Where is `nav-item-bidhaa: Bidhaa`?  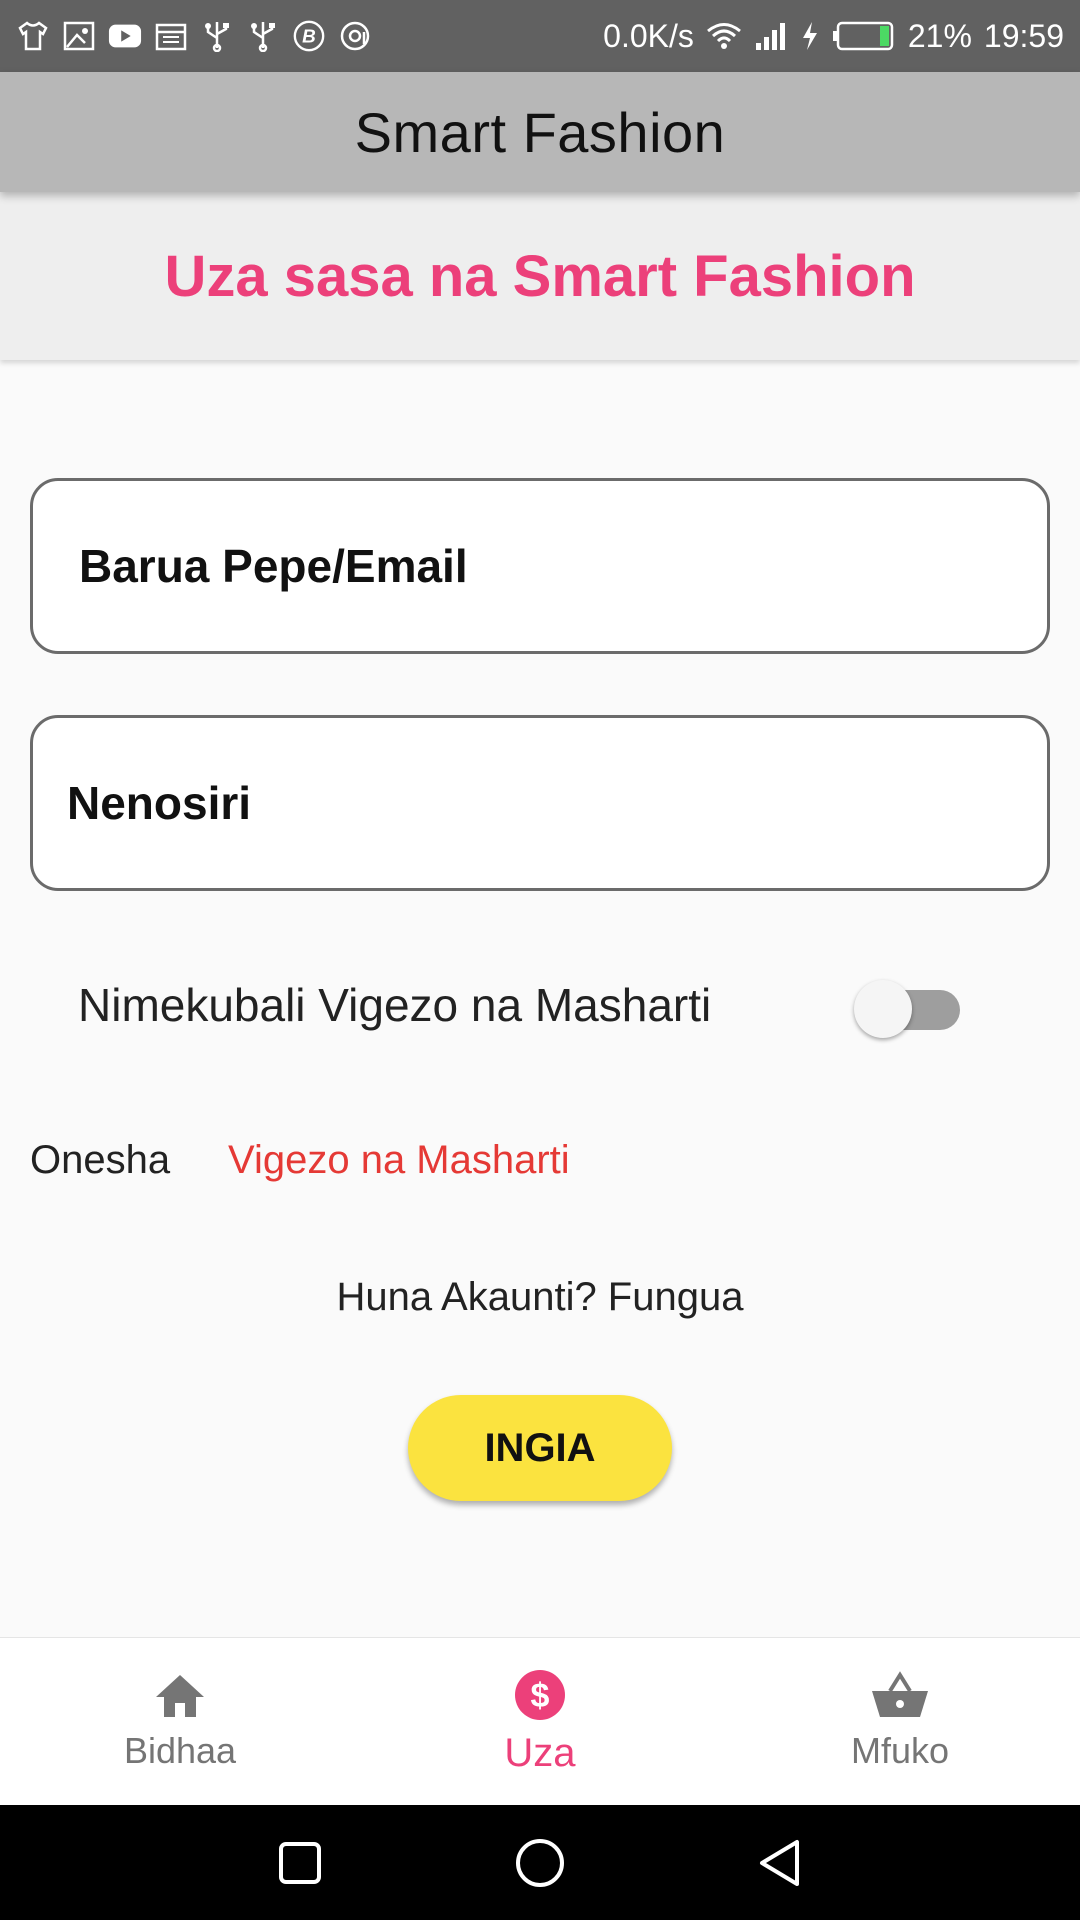 nav-item-bidhaa: Bidhaa is located at coordinates (180, 1721).